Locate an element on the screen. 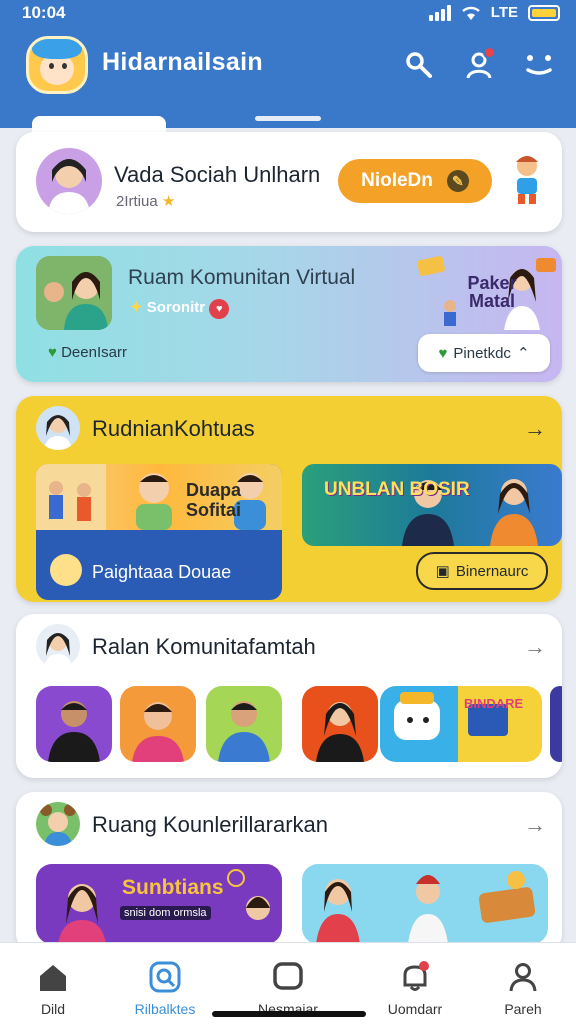 Image resolution: width=576 pixels, height=1024 pixels. community-art: Paker Matal is located at coordinates (482, 290).